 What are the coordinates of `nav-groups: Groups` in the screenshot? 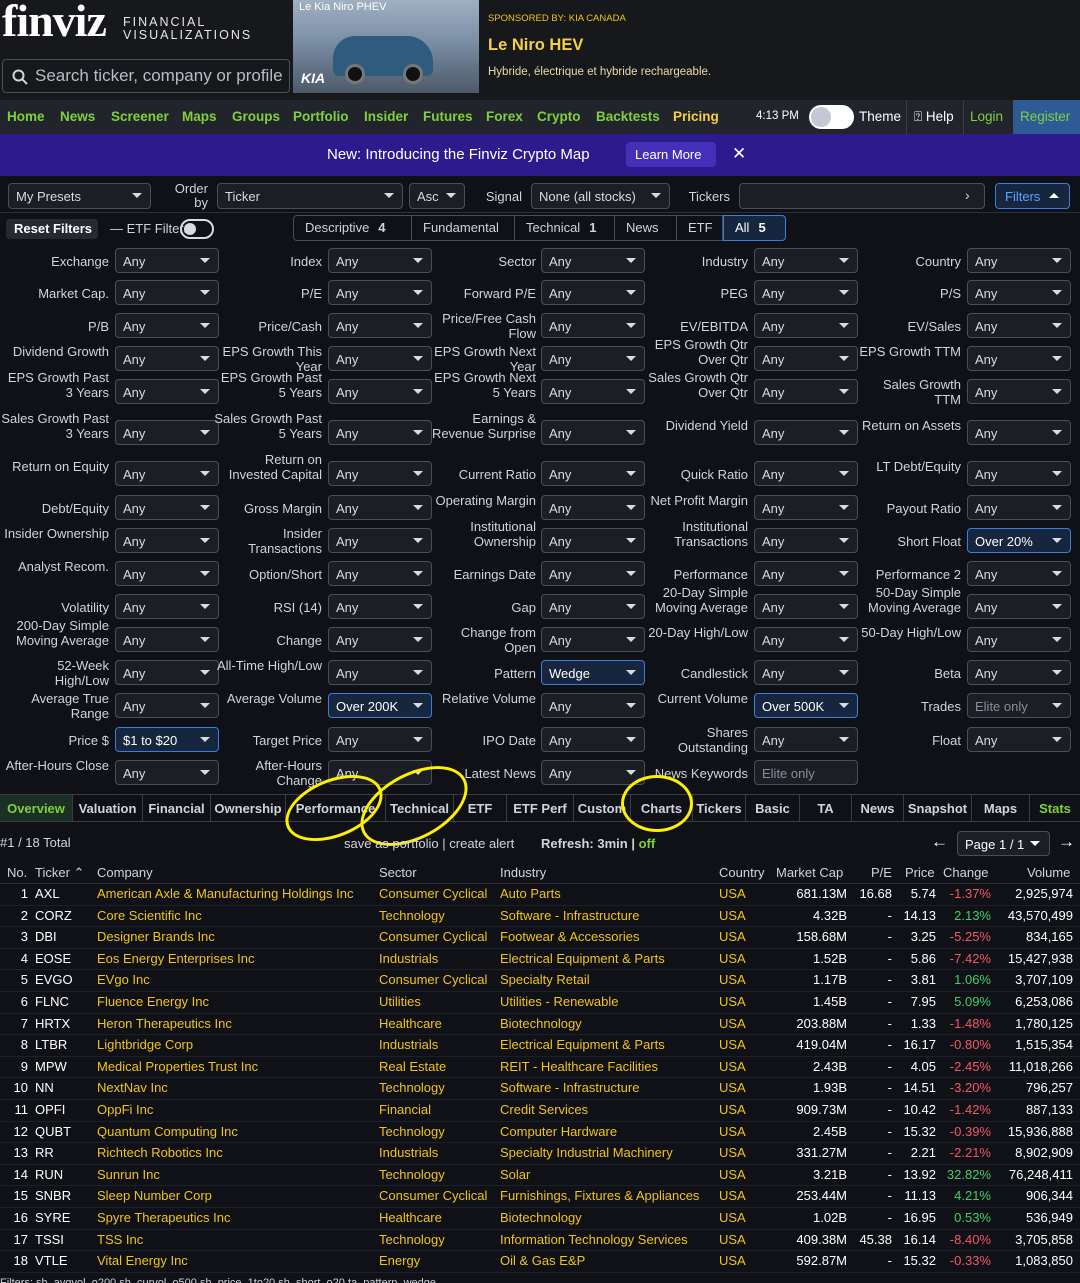 It's located at (256, 116).